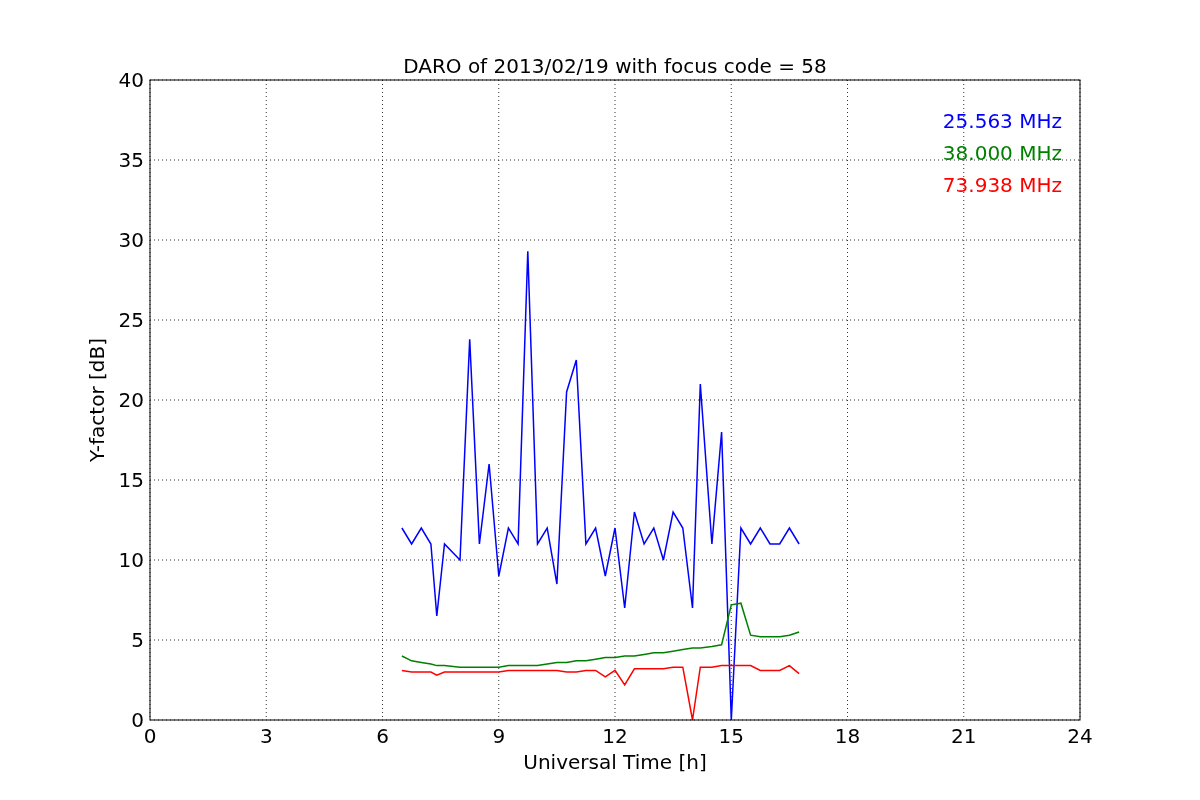 This screenshot has width=1200, height=800. Describe the element at coordinates (97, 400) in the screenshot. I see `y-axis-label: Y-factor [dB]` at that location.